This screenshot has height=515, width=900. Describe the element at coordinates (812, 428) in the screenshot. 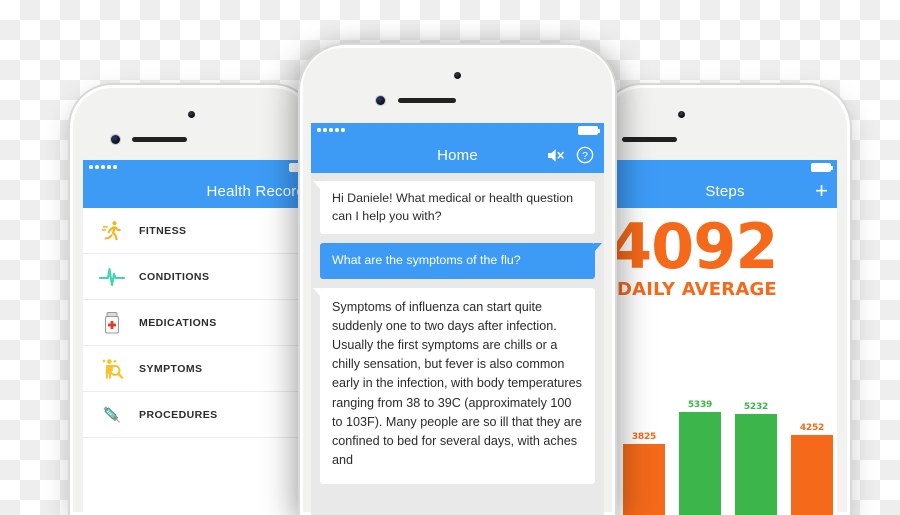

I see `bar-value-label: 4252` at that location.